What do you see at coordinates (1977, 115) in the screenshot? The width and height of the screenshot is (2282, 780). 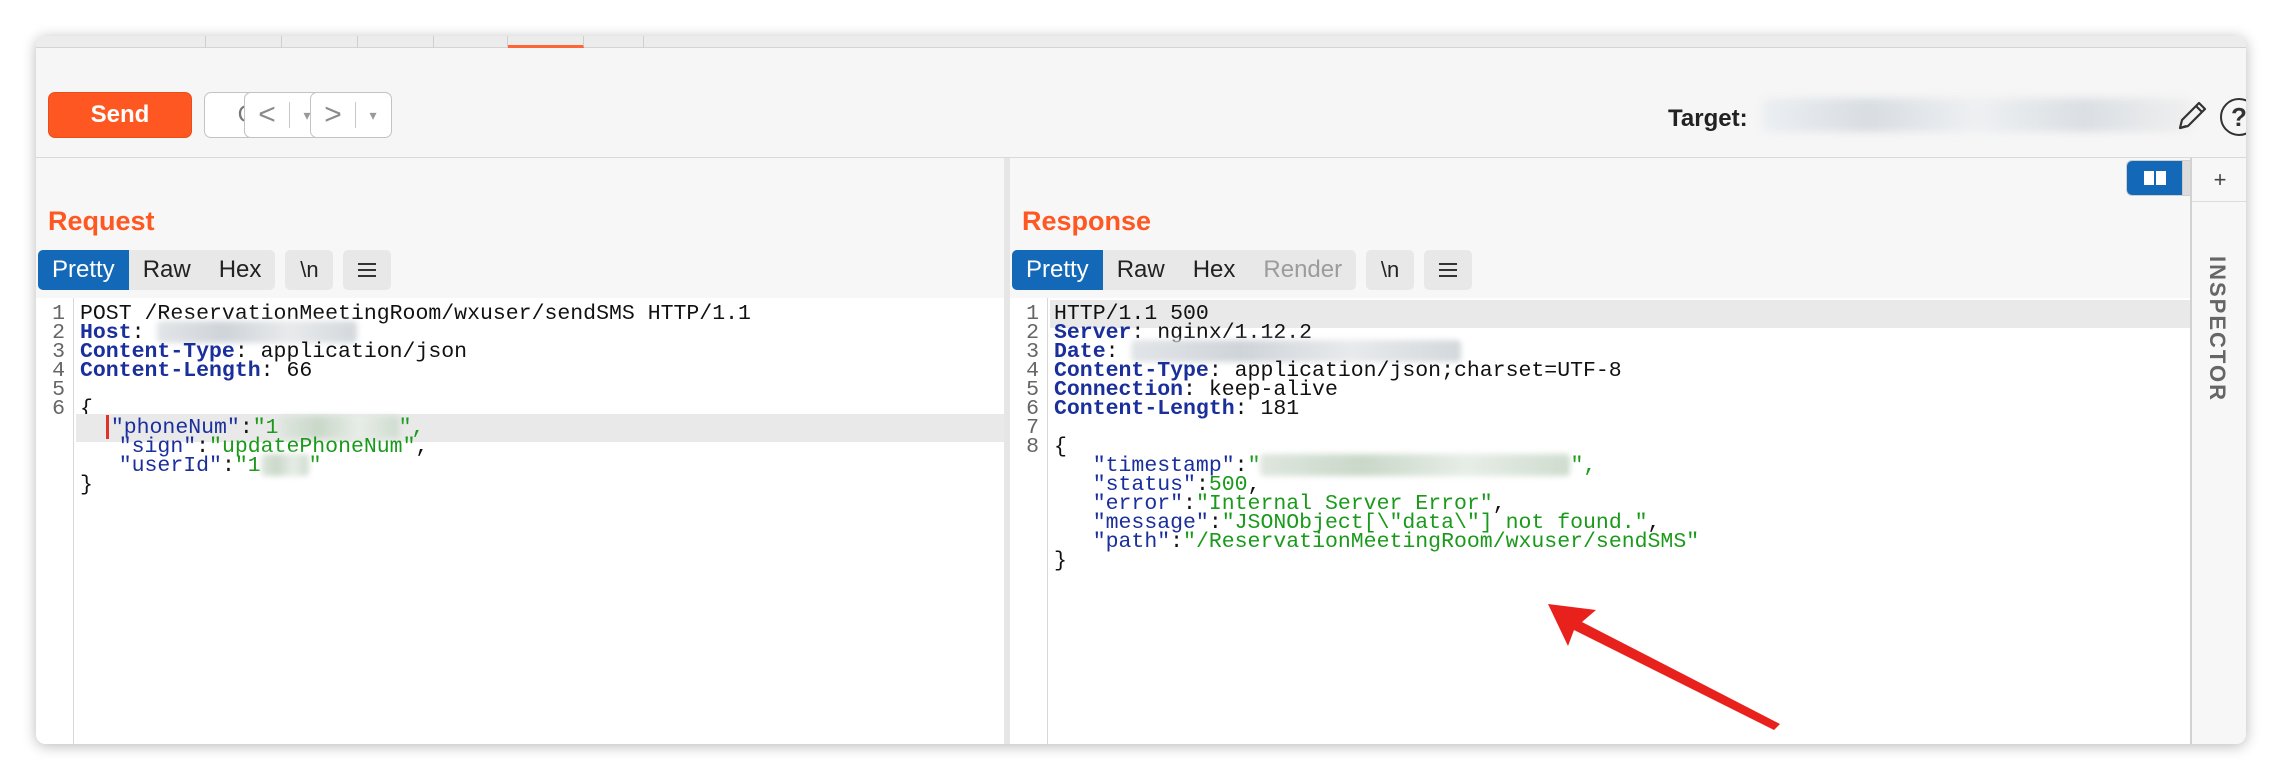 I see `target-host-redacted` at bounding box center [1977, 115].